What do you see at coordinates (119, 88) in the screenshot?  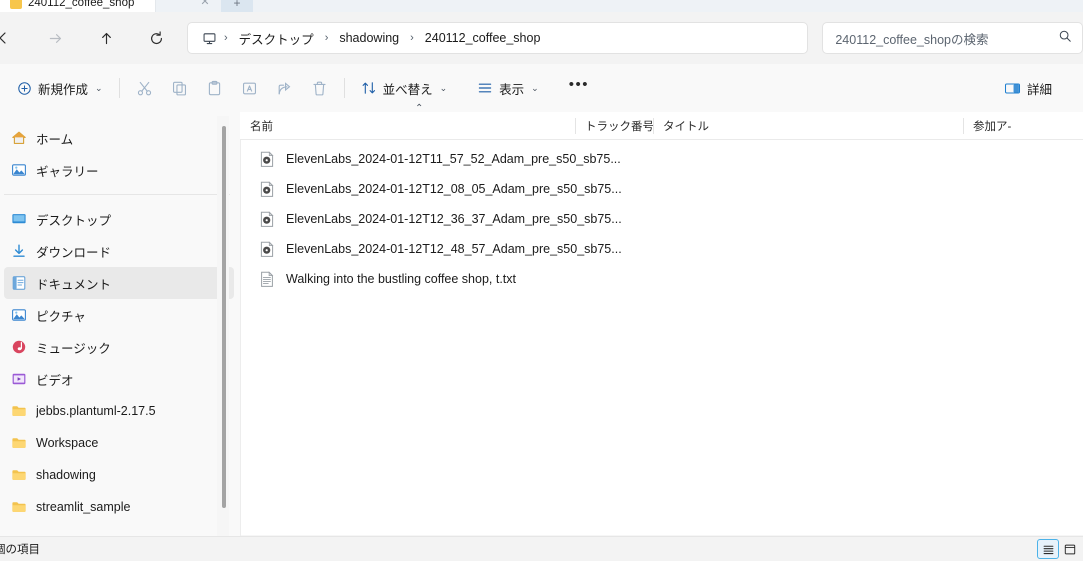 I see `divider` at bounding box center [119, 88].